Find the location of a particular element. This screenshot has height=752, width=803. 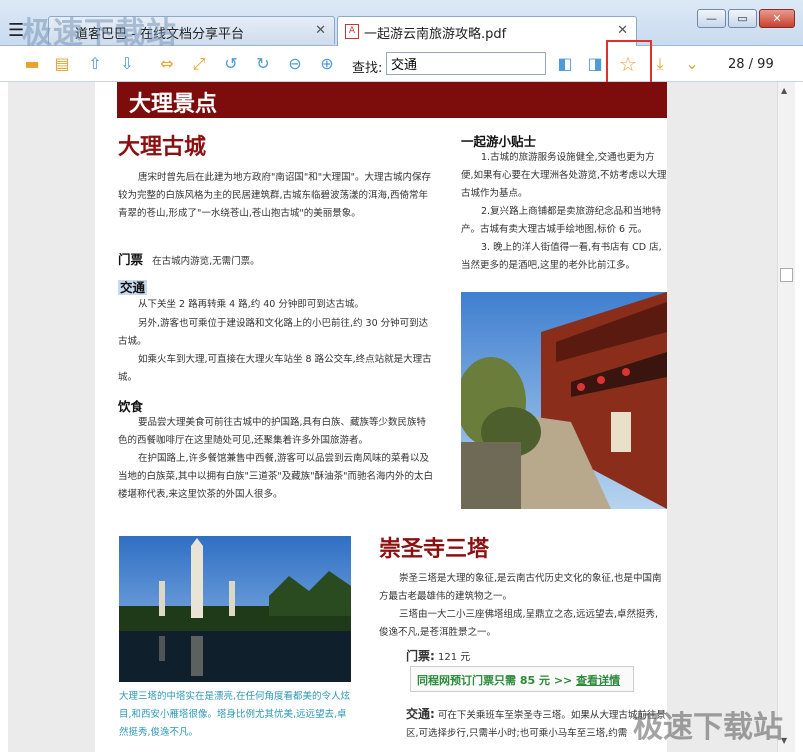

paragraph: 从下关坐 2 路再转乘 4 路,约 40 分钟即可到达古城。 is located at coordinates (251, 304).